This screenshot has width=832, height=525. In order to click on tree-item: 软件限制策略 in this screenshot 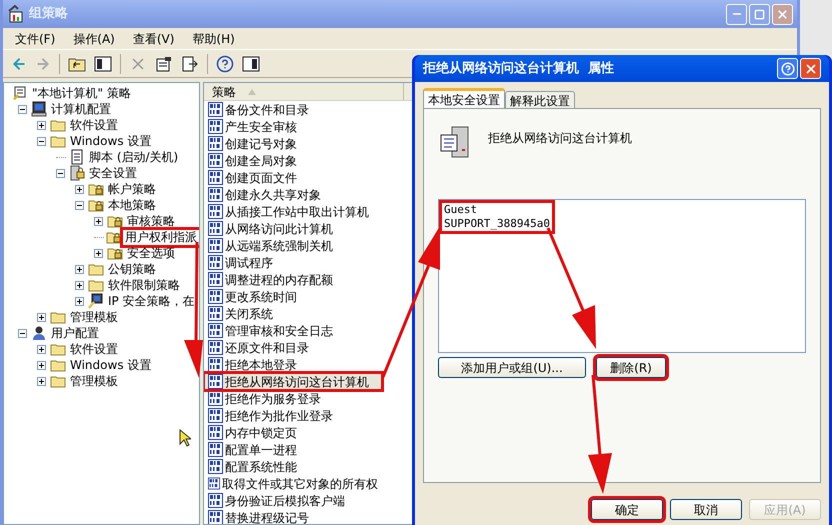, I will do `click(144, 285)`.